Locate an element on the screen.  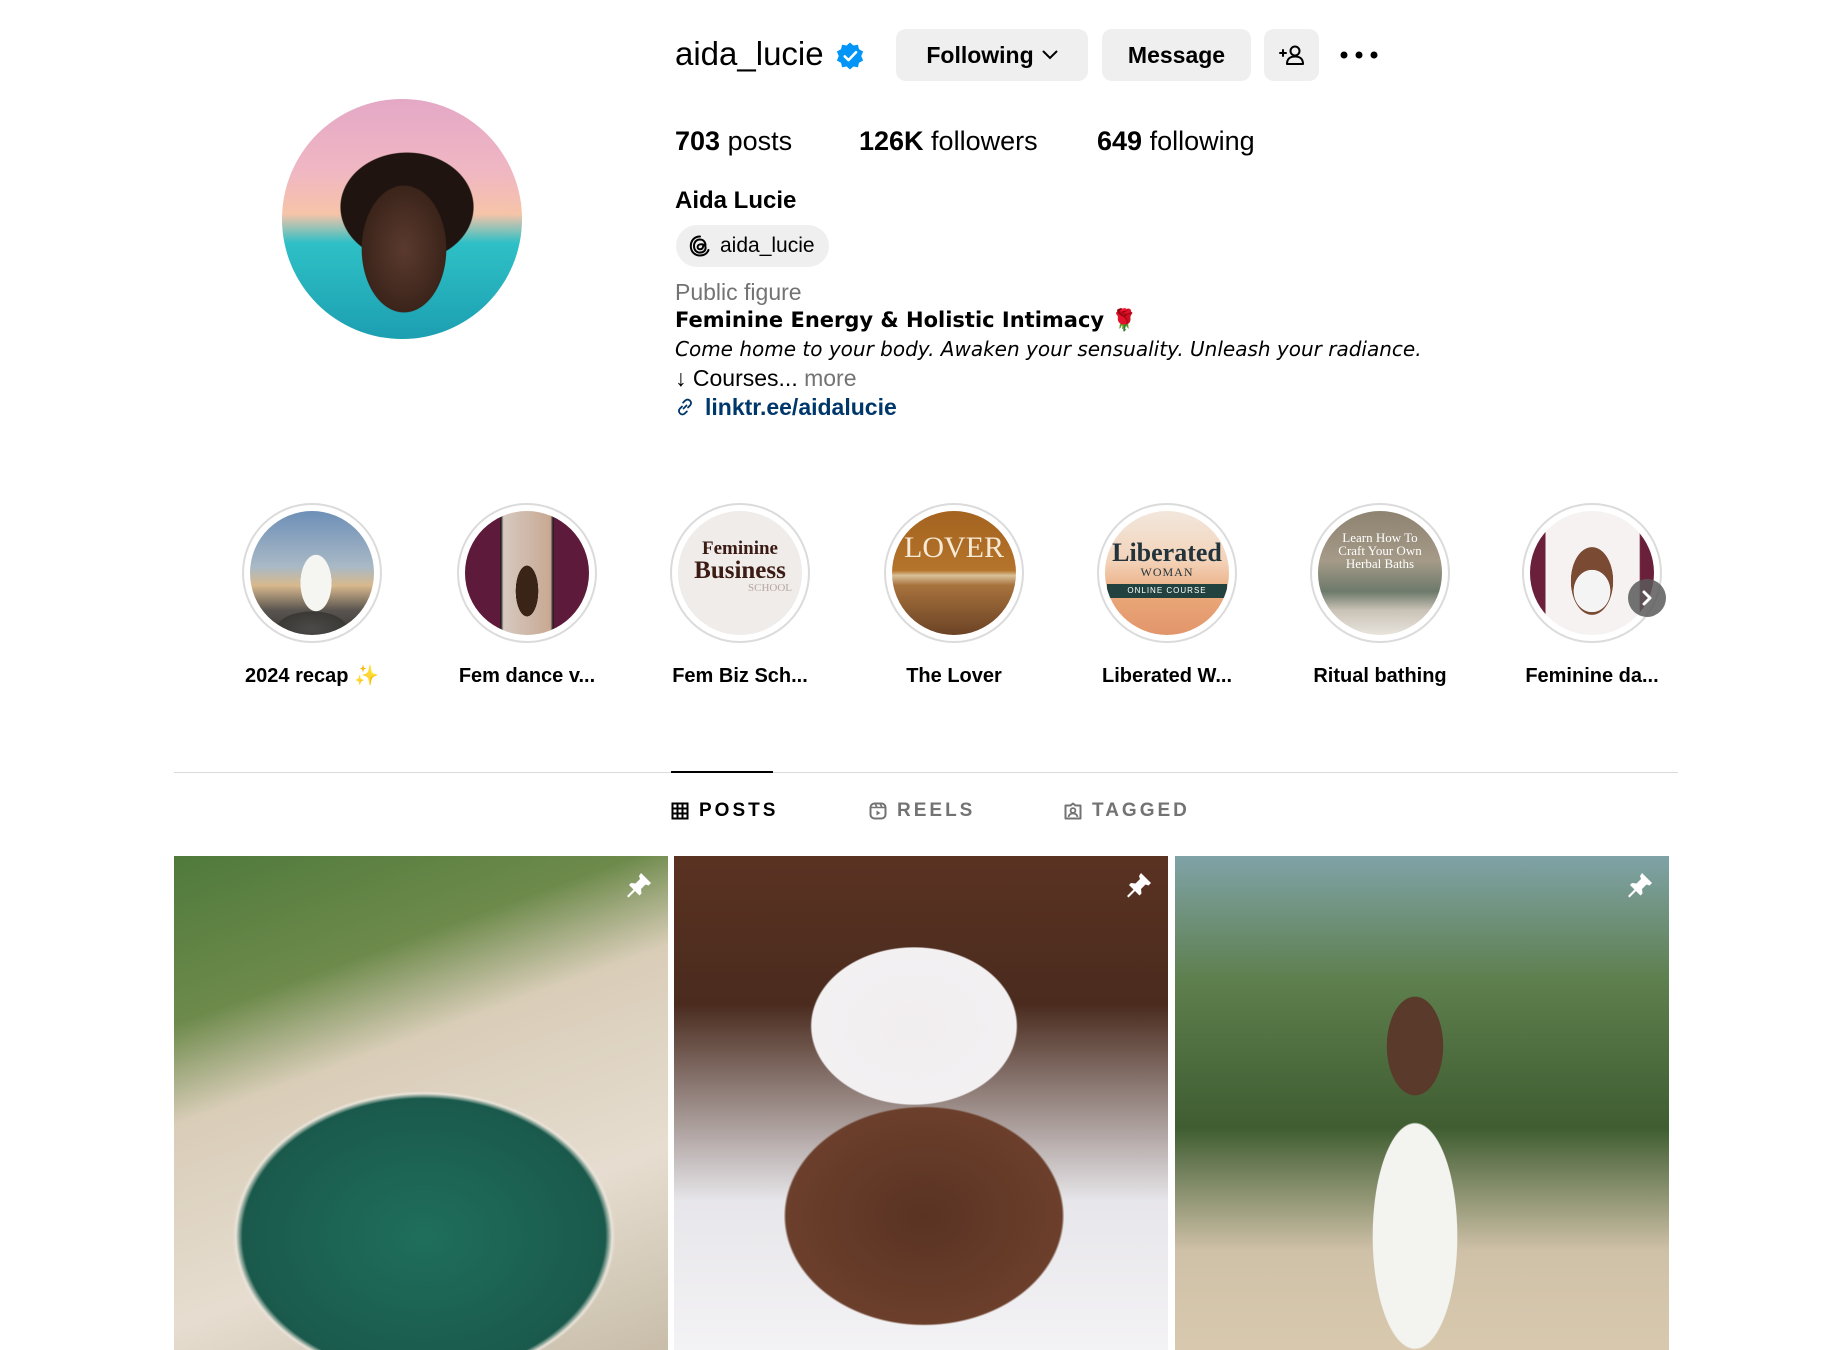
highlight-ring: LOVER is located at coordinates (954, 573).